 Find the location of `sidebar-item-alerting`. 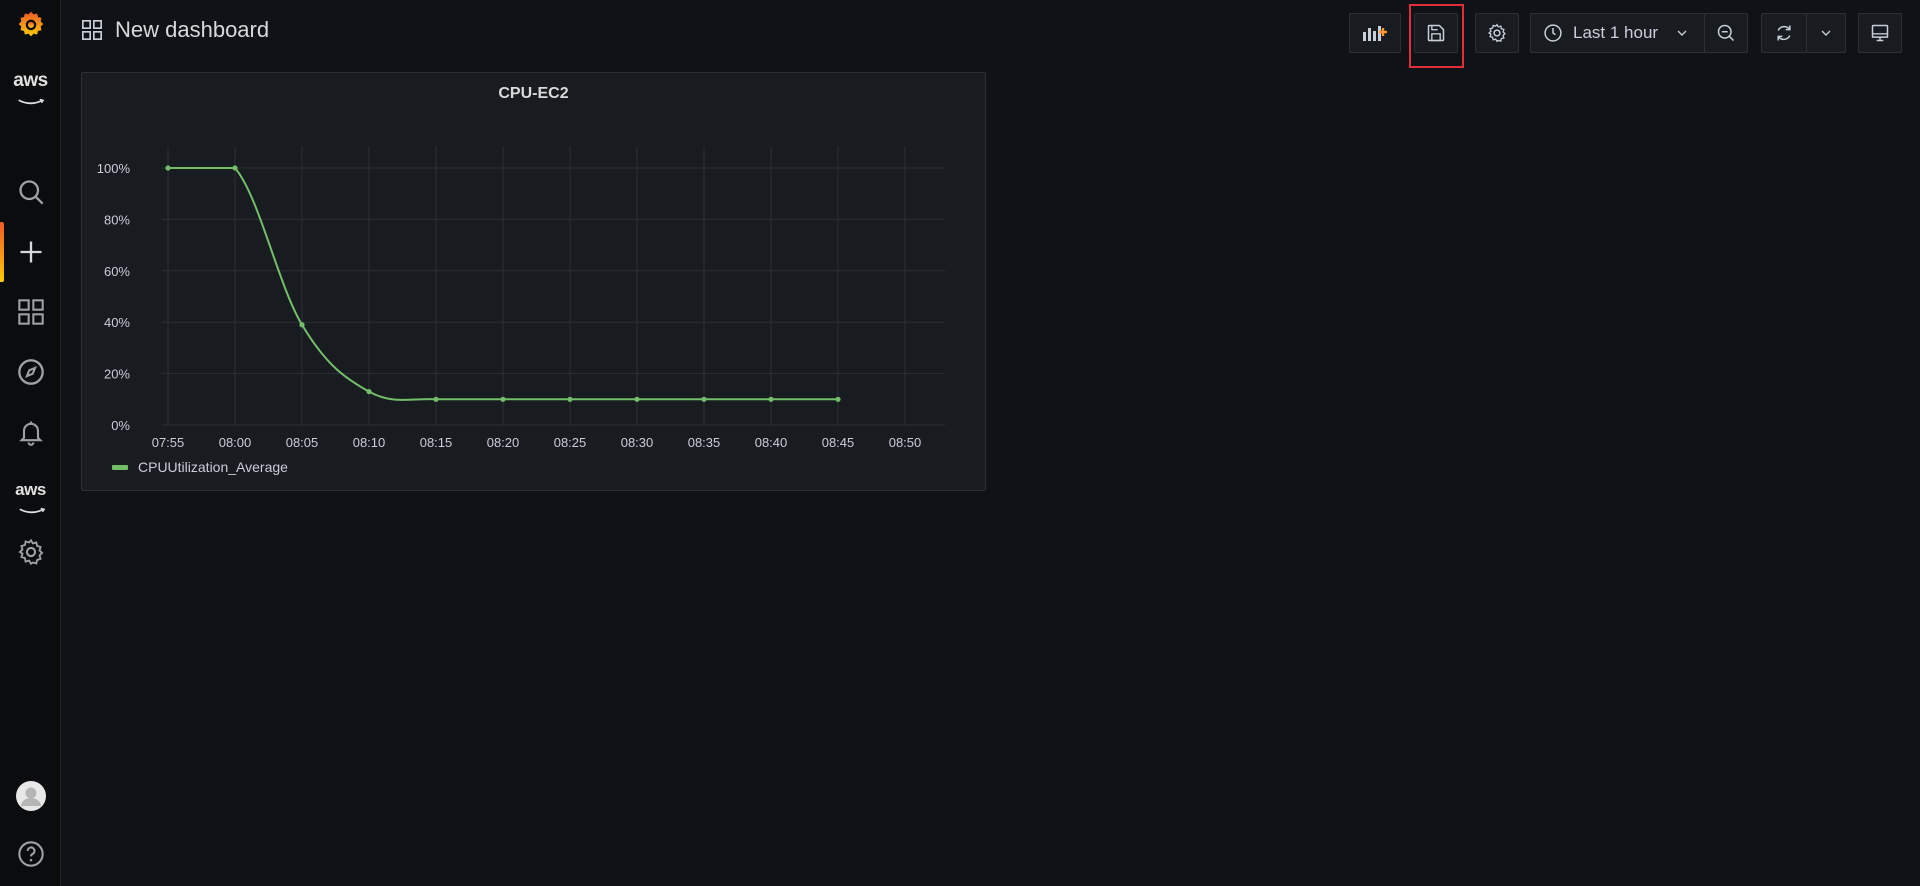

sidebar-item-alerting is located at coordinates (30, 432).